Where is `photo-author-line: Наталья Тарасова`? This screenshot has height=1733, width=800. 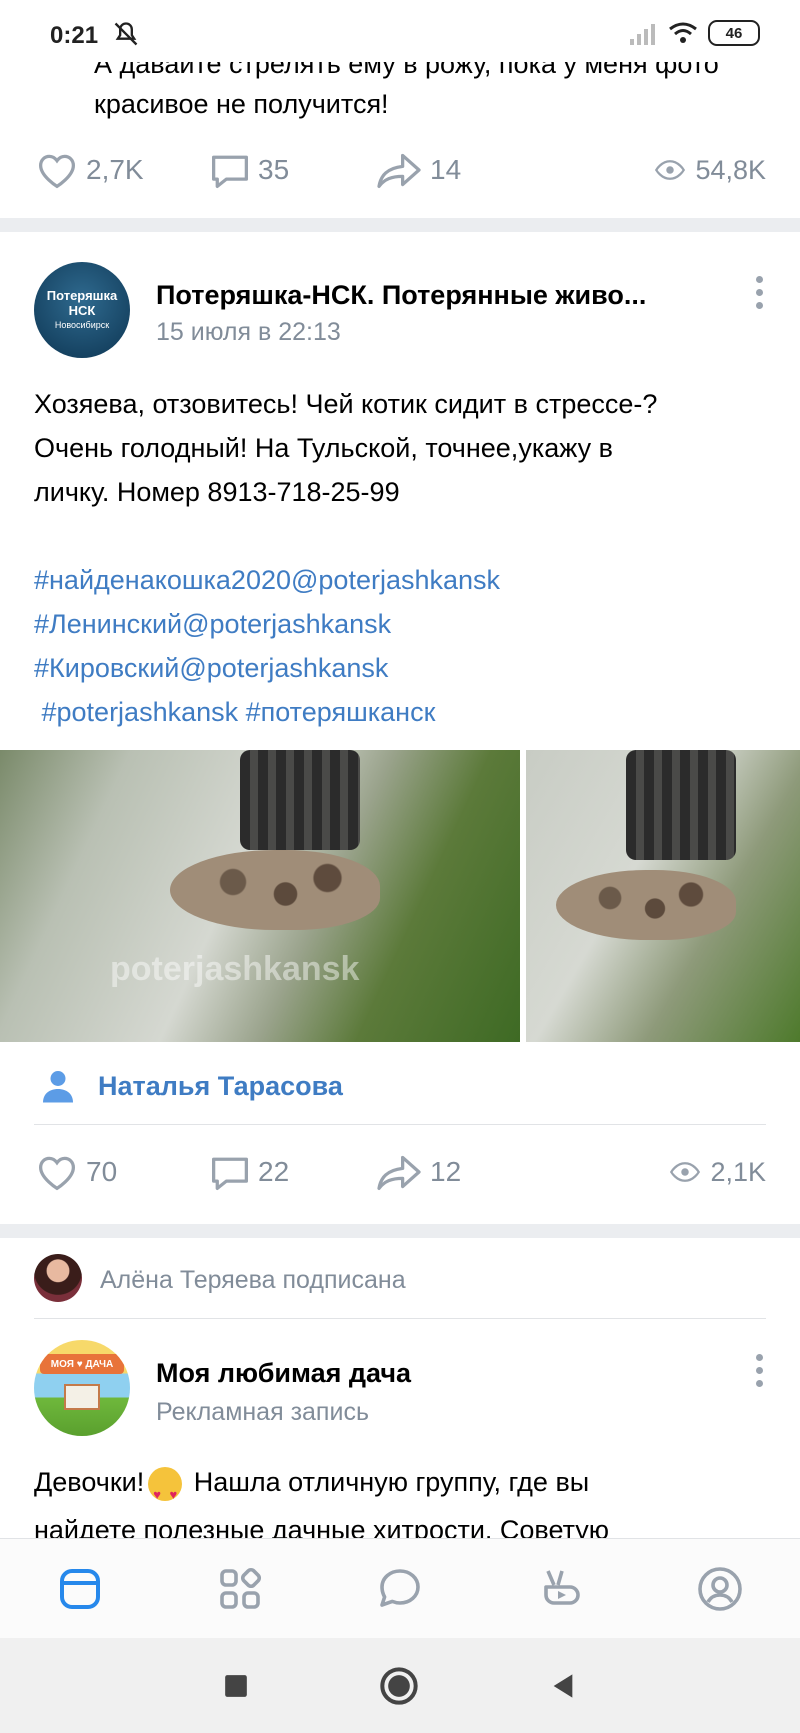
photo-author-line: Наталья Тарасова is located at coordinates (191, 1086).